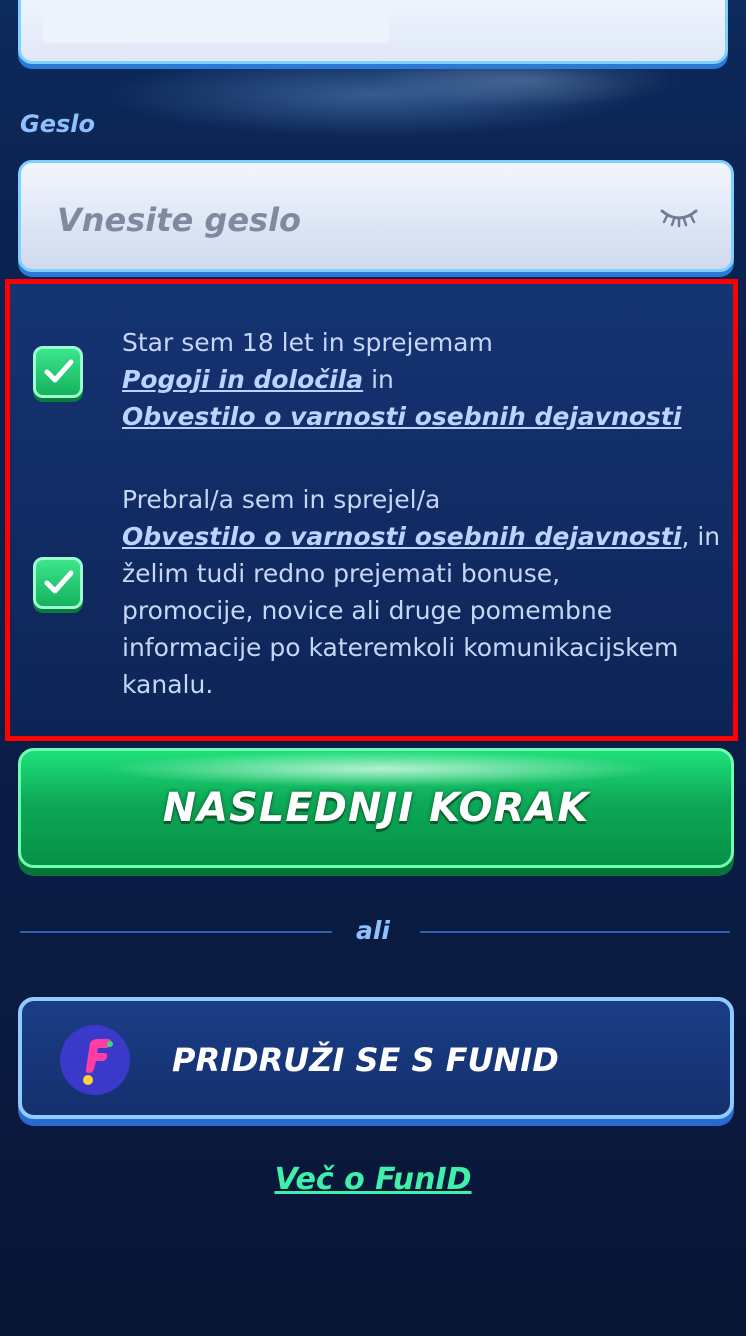 This screenshot has width=746, height=1336. Describe the element at coordinates (401, 536) in the screenshot. I see `privacy-notice-link-2: Obvestilo o varnosti osebnih dejavnosti` at that location.